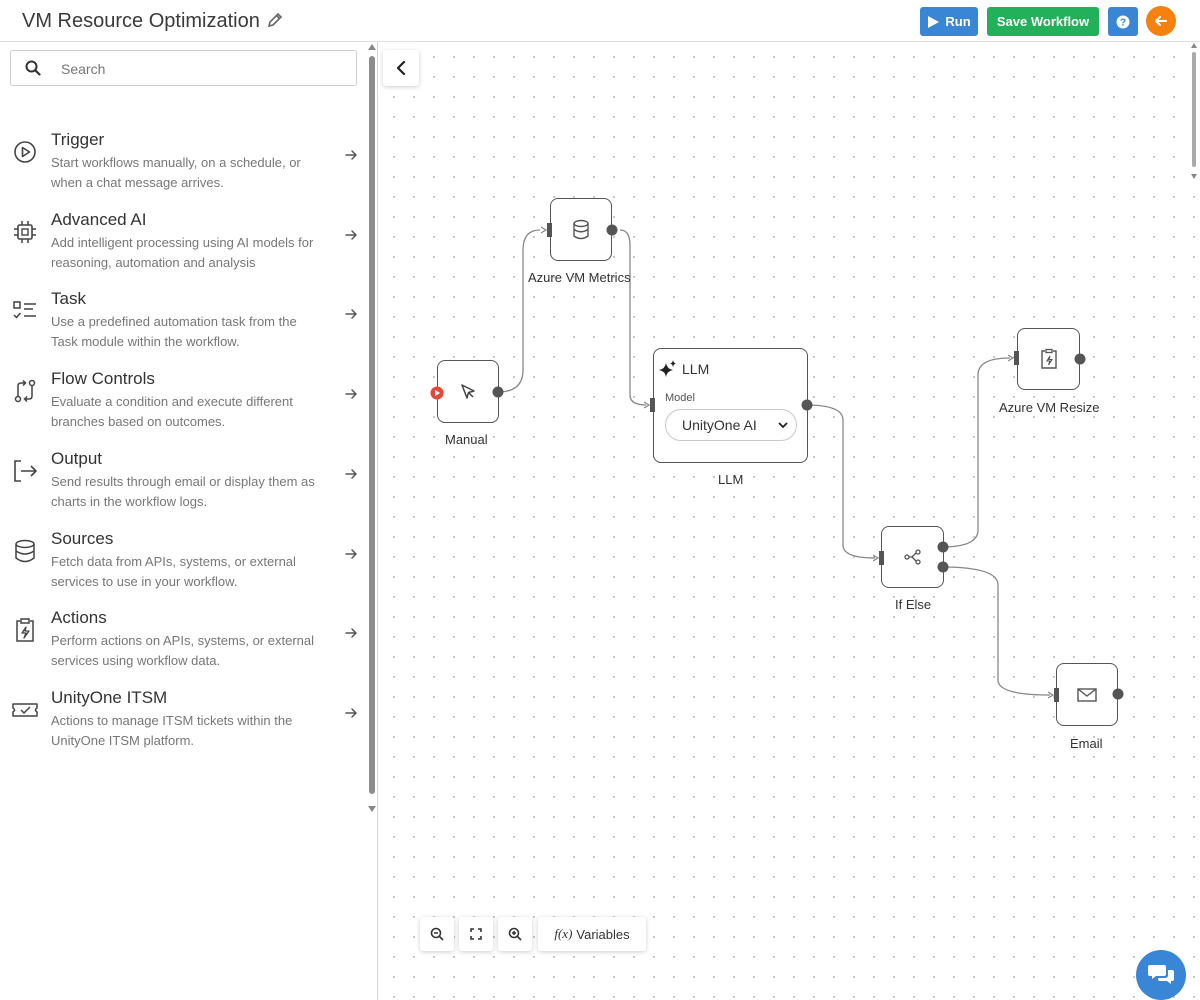 The width and height of the screenshot is (1200, 1000). I want to click on model-select-value: UnityOne AI, so click(719, 425).